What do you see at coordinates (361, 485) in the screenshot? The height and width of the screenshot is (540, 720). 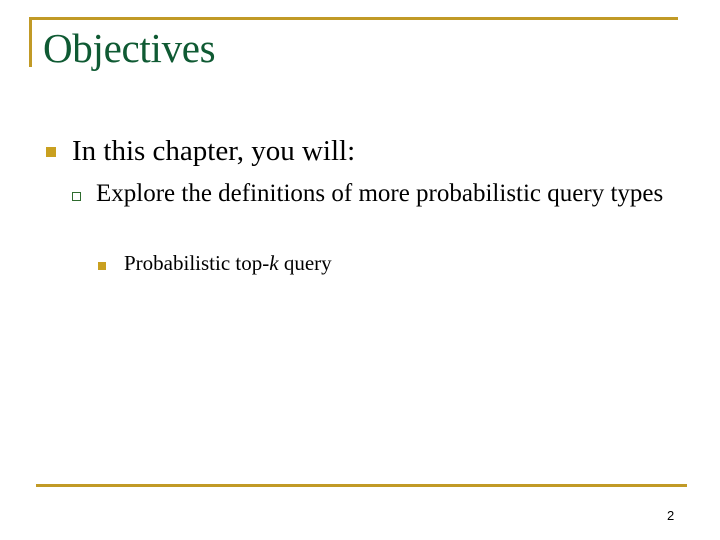 I see `footer-rule` at bounding box center [361, 485].